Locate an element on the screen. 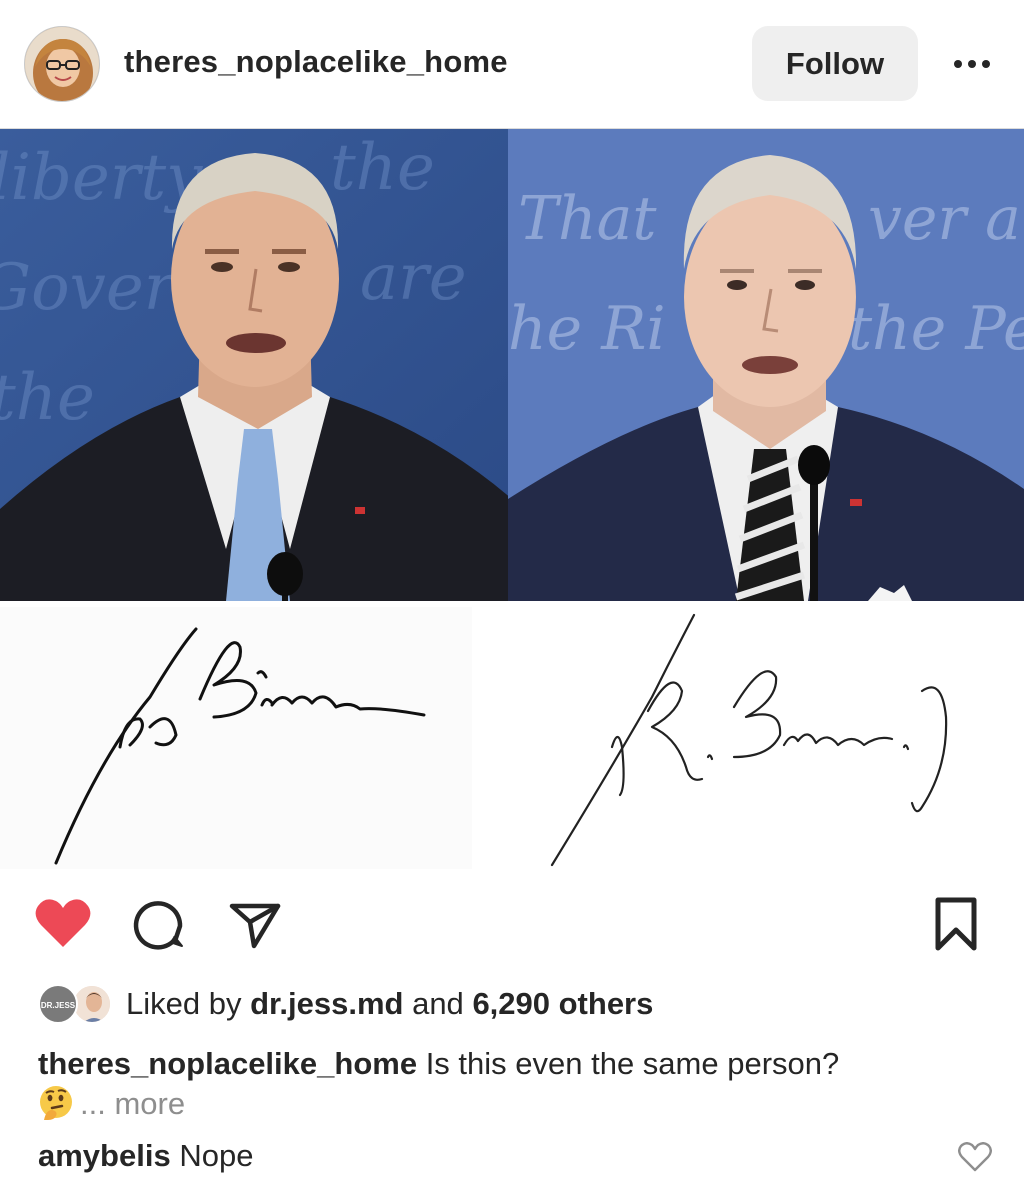 This screenshot has width=1024, height=1200. comment-row: amybelis Nope is located at coordinates (145, 1156).